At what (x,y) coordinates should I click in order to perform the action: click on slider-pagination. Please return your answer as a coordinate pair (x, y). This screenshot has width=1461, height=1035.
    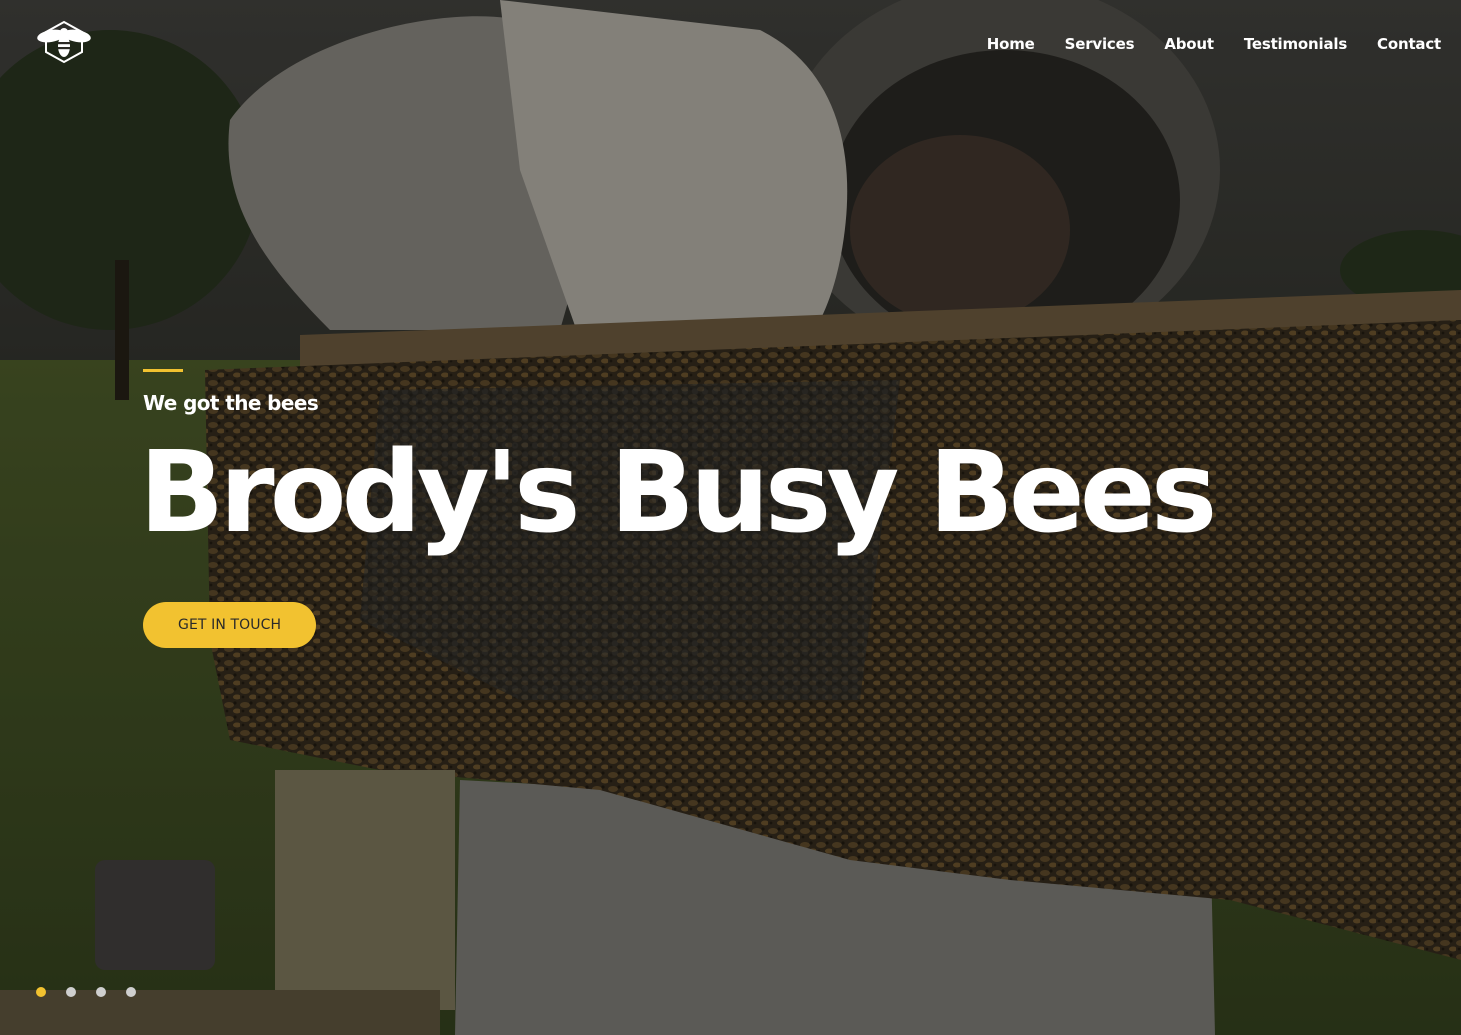
    Looking at the image, I should click on (86, 992).